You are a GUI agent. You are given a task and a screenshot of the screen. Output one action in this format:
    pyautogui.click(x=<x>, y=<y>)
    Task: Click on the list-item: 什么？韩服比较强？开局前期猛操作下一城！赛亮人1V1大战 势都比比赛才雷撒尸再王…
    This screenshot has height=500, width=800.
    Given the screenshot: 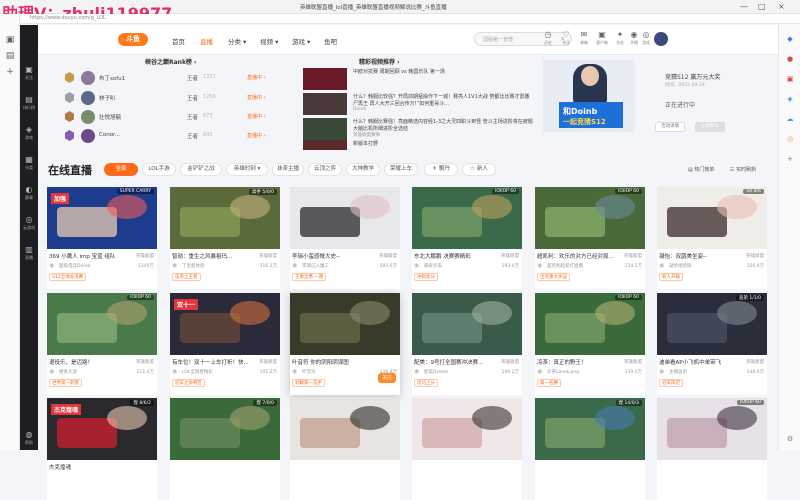 What is the action you would take?
    pyautogui.click(x=418, y=104)
    